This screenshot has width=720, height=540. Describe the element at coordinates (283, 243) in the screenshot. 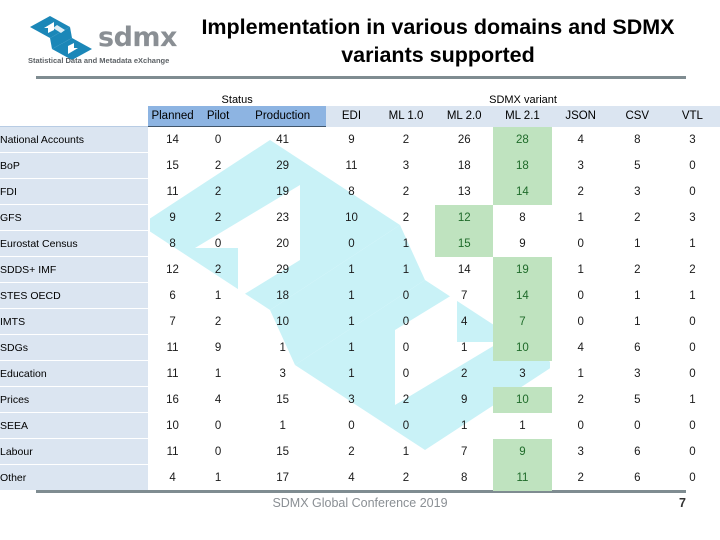

I see `cell-production: 20` at that location.